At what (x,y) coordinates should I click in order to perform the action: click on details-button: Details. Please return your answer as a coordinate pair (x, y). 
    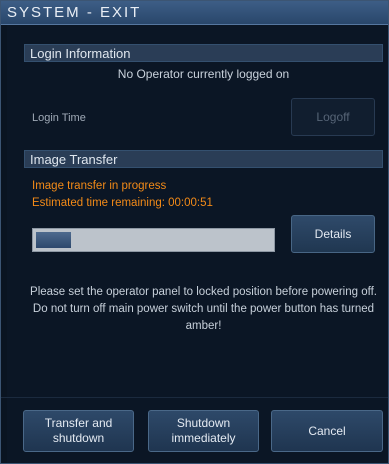
    Looking at the image, I should click on (333, 234).